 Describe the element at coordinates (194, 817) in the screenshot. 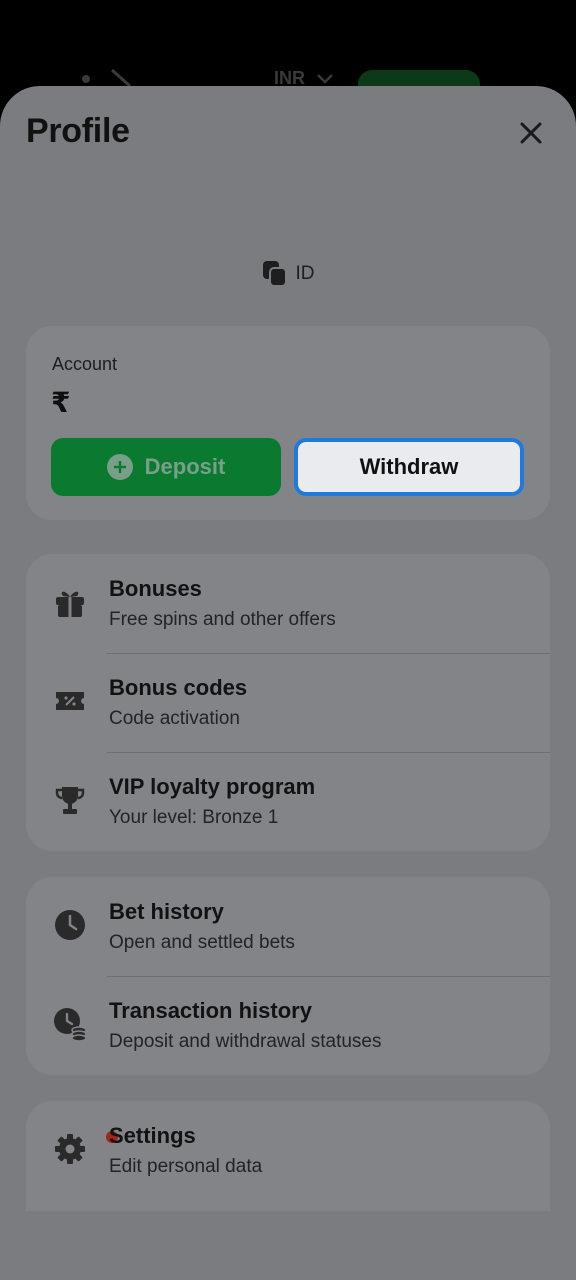

I see `menu-item-subtitle: Your level: Bronze 1` at that location.